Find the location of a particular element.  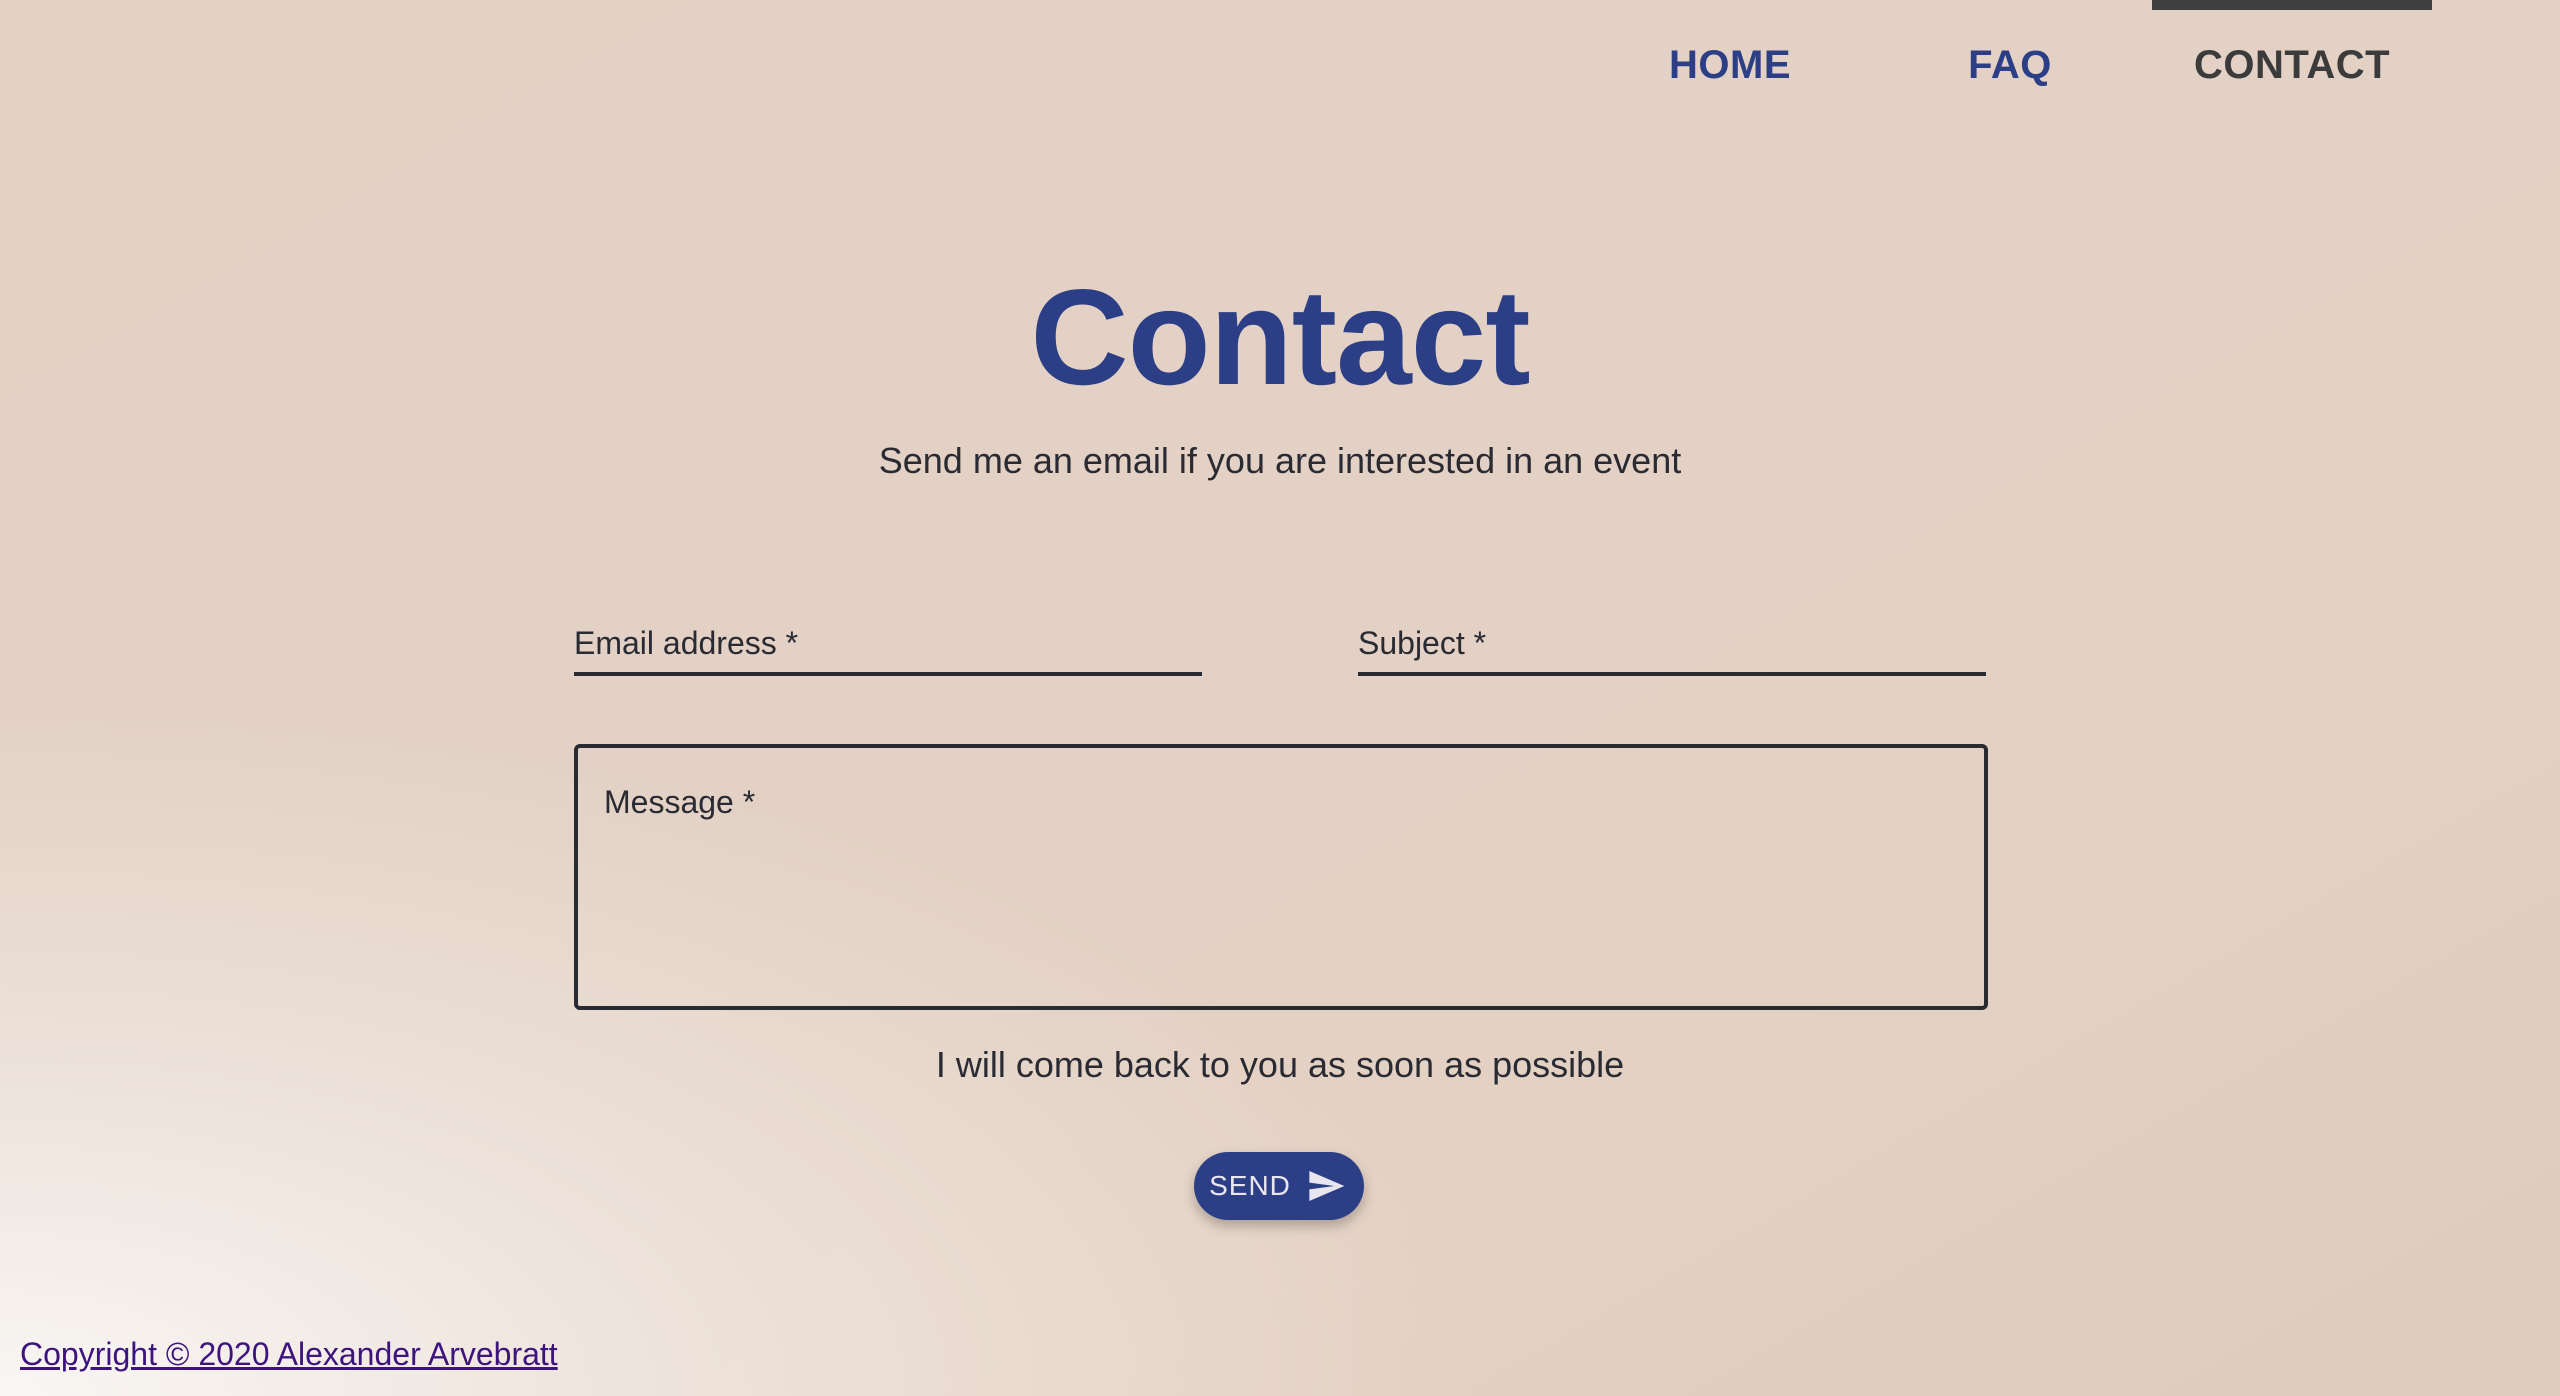

send-button: SEND is located at coordinates (1279, 1186).